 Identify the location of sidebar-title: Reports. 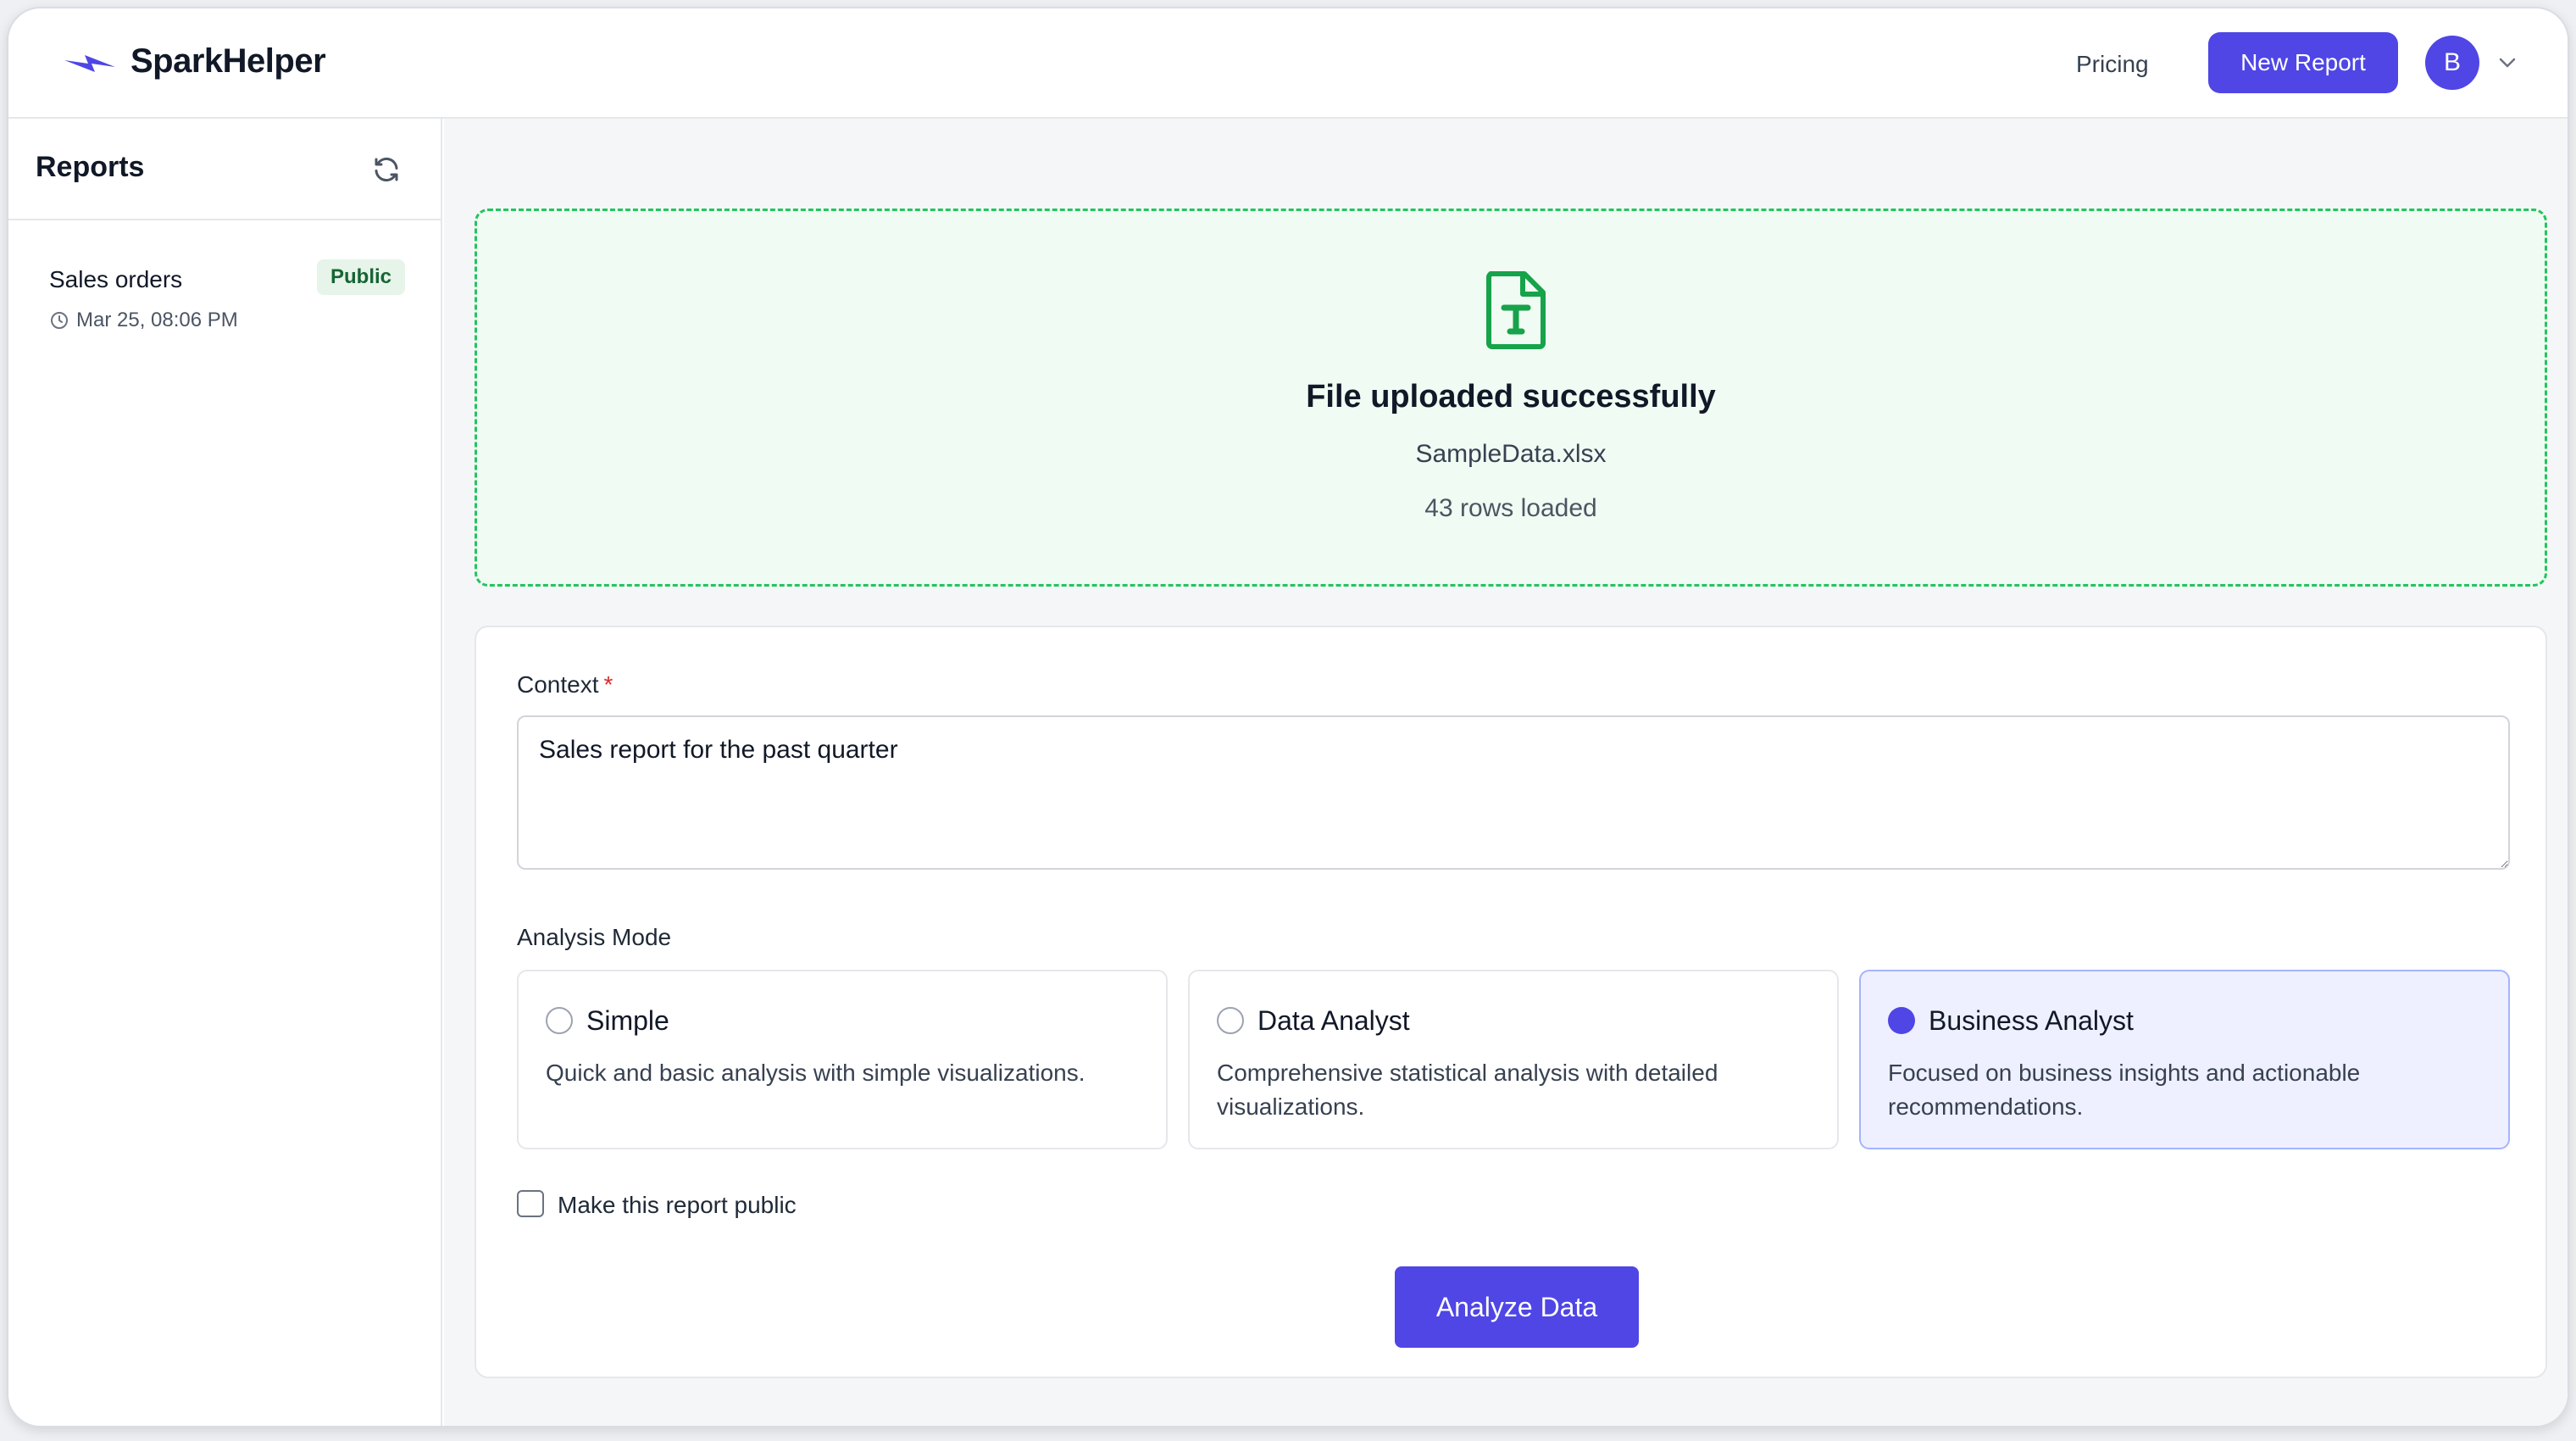
(90, 167).